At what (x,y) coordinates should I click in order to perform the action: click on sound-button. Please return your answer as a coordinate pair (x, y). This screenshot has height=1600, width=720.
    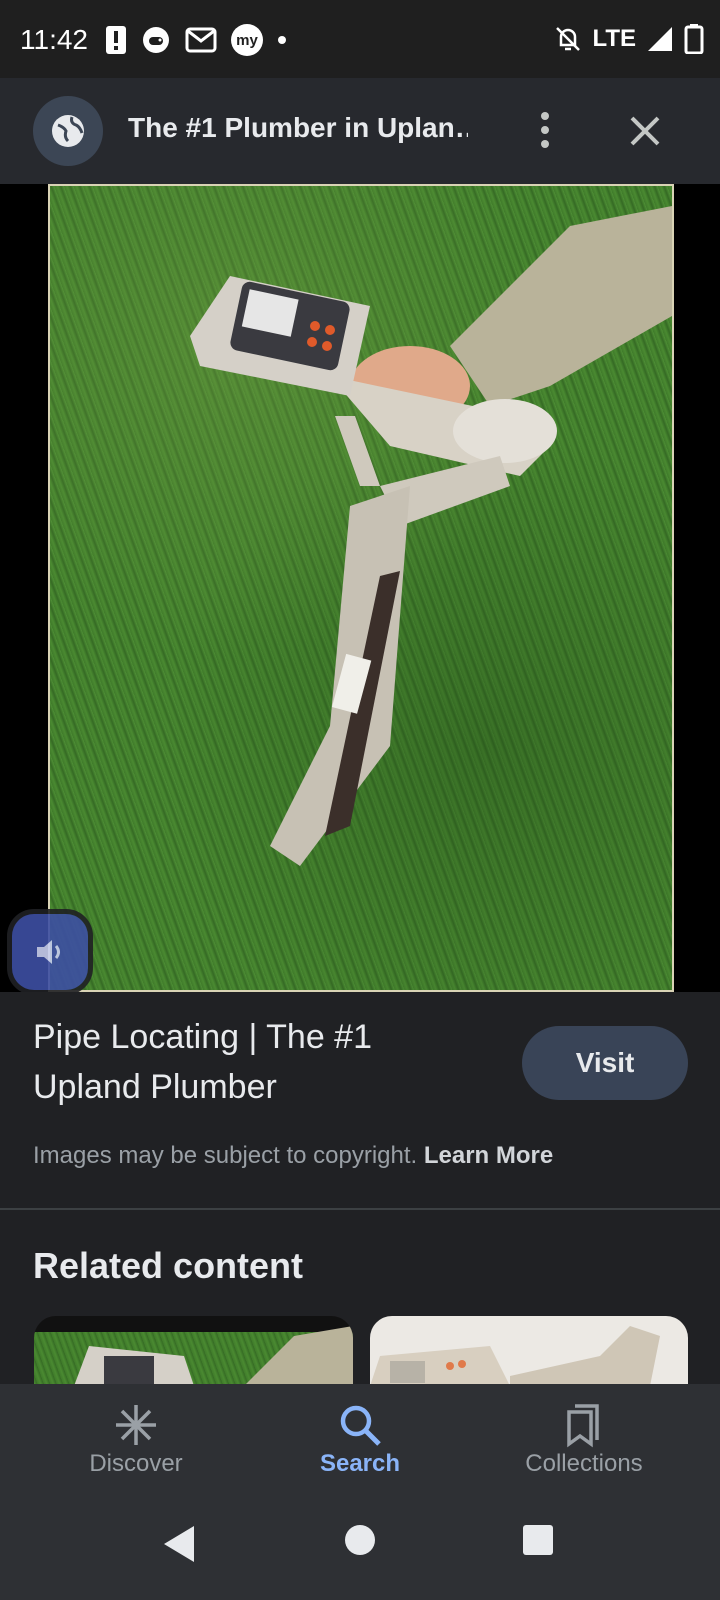
    Looking at the image, I should click on (50, 952).